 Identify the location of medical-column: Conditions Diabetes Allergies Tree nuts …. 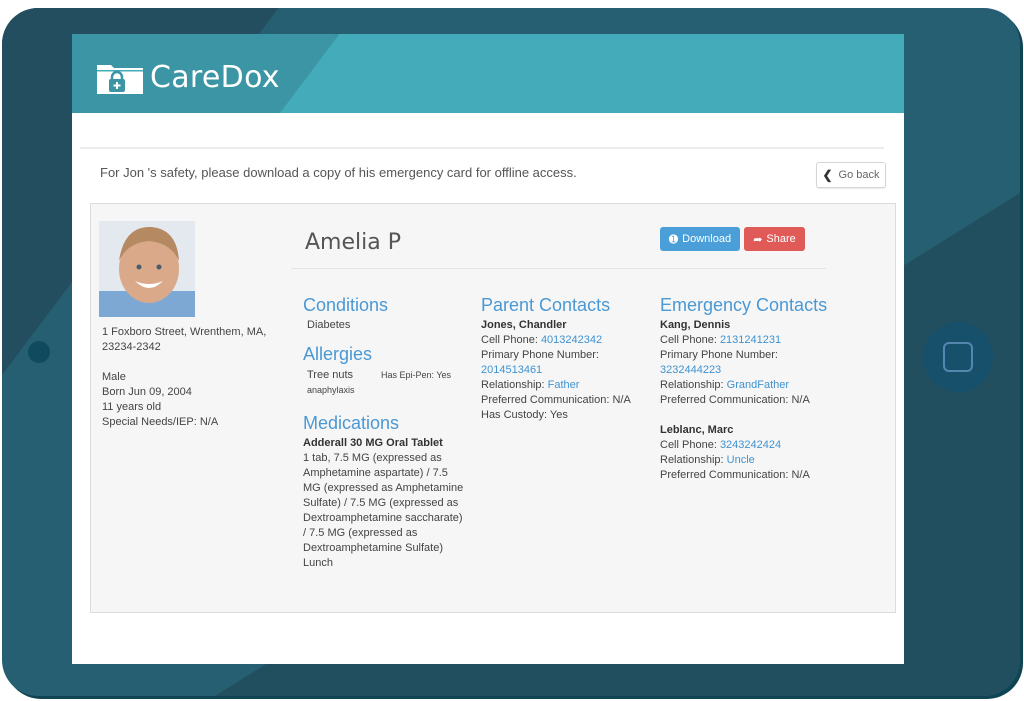
(385, 432).